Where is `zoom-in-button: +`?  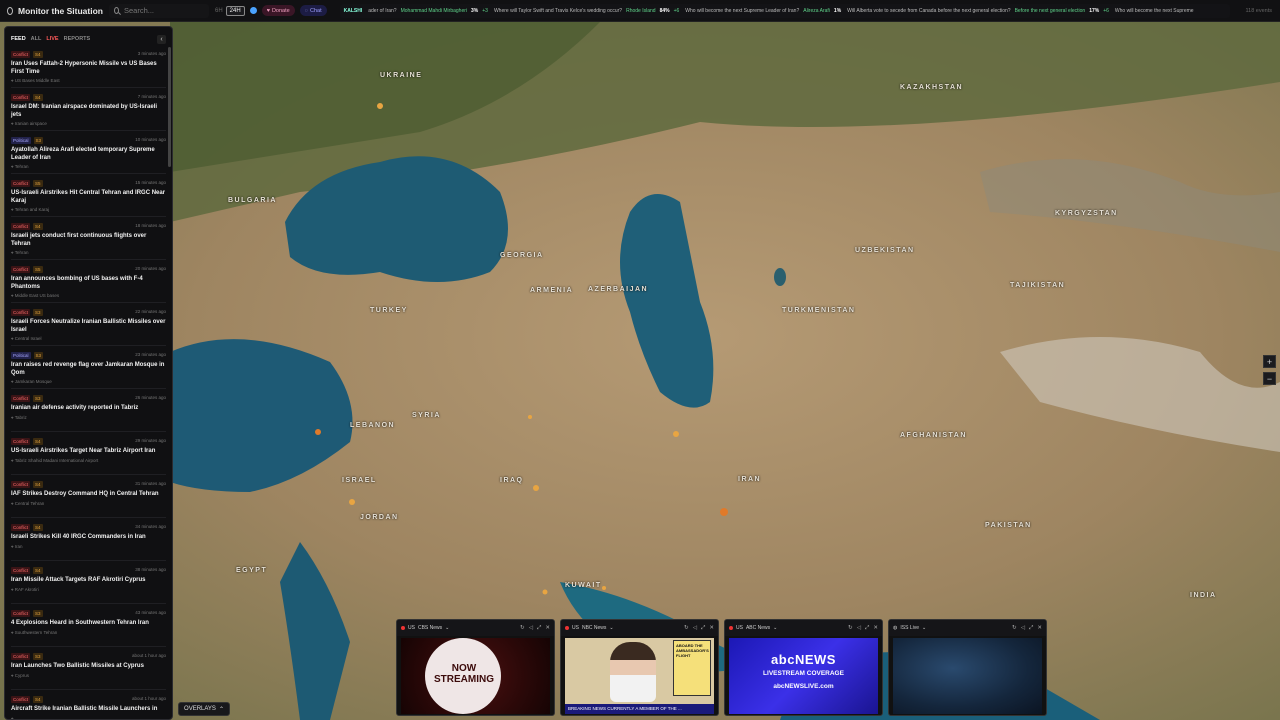 zoom-in-button: + is located at coordinates (1269, 361).